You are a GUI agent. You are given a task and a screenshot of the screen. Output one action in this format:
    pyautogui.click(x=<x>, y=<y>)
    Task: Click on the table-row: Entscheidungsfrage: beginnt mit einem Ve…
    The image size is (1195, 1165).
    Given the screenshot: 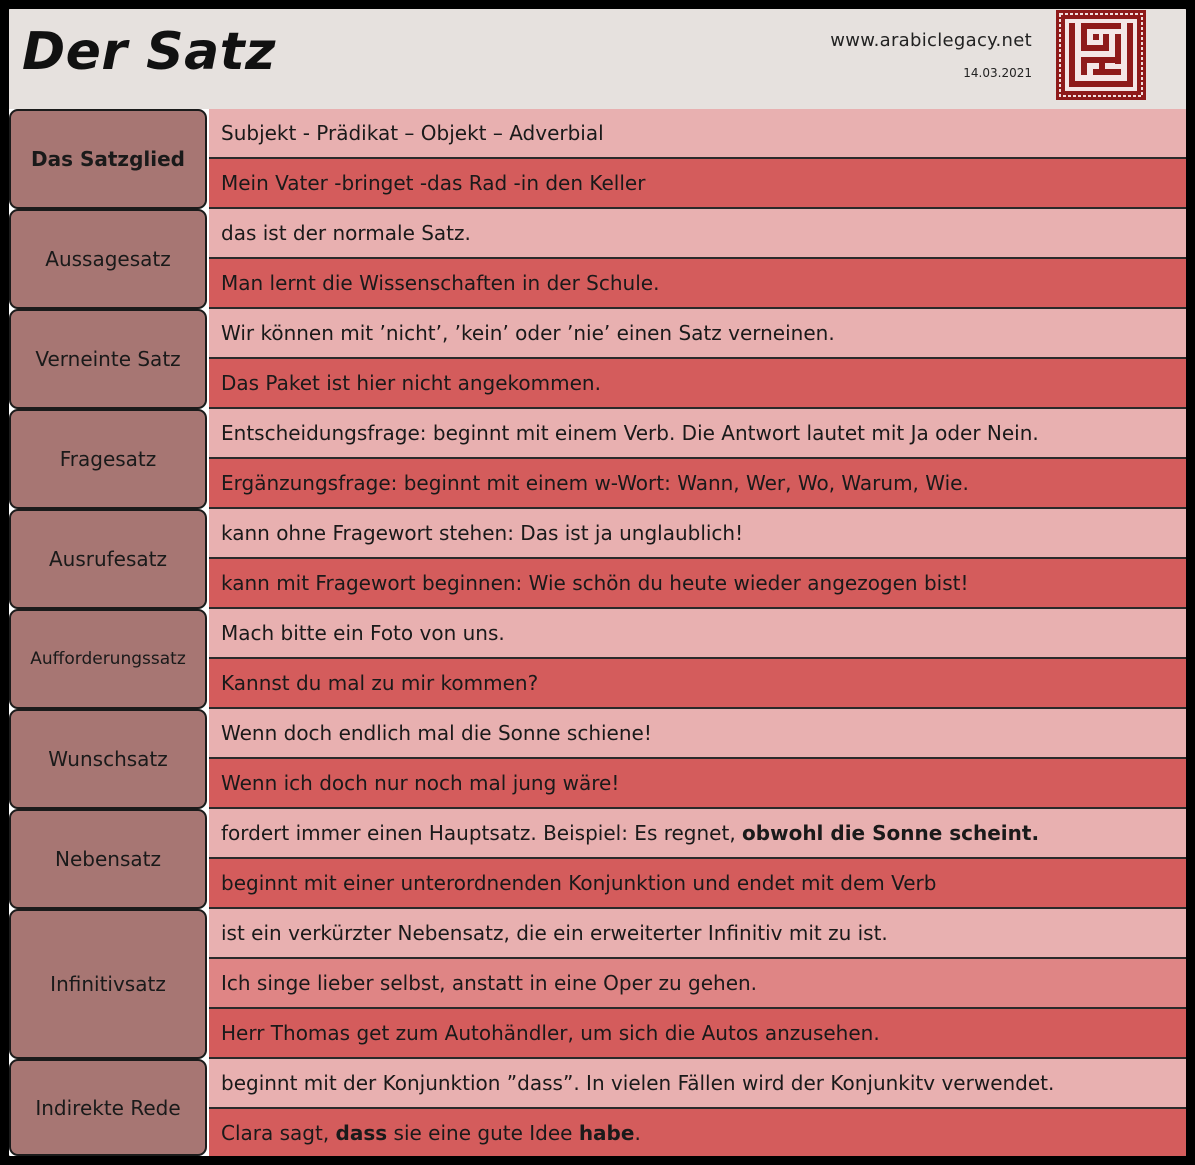 What is the action you would take?
    pyautogui.click(x=697, y=434)
    